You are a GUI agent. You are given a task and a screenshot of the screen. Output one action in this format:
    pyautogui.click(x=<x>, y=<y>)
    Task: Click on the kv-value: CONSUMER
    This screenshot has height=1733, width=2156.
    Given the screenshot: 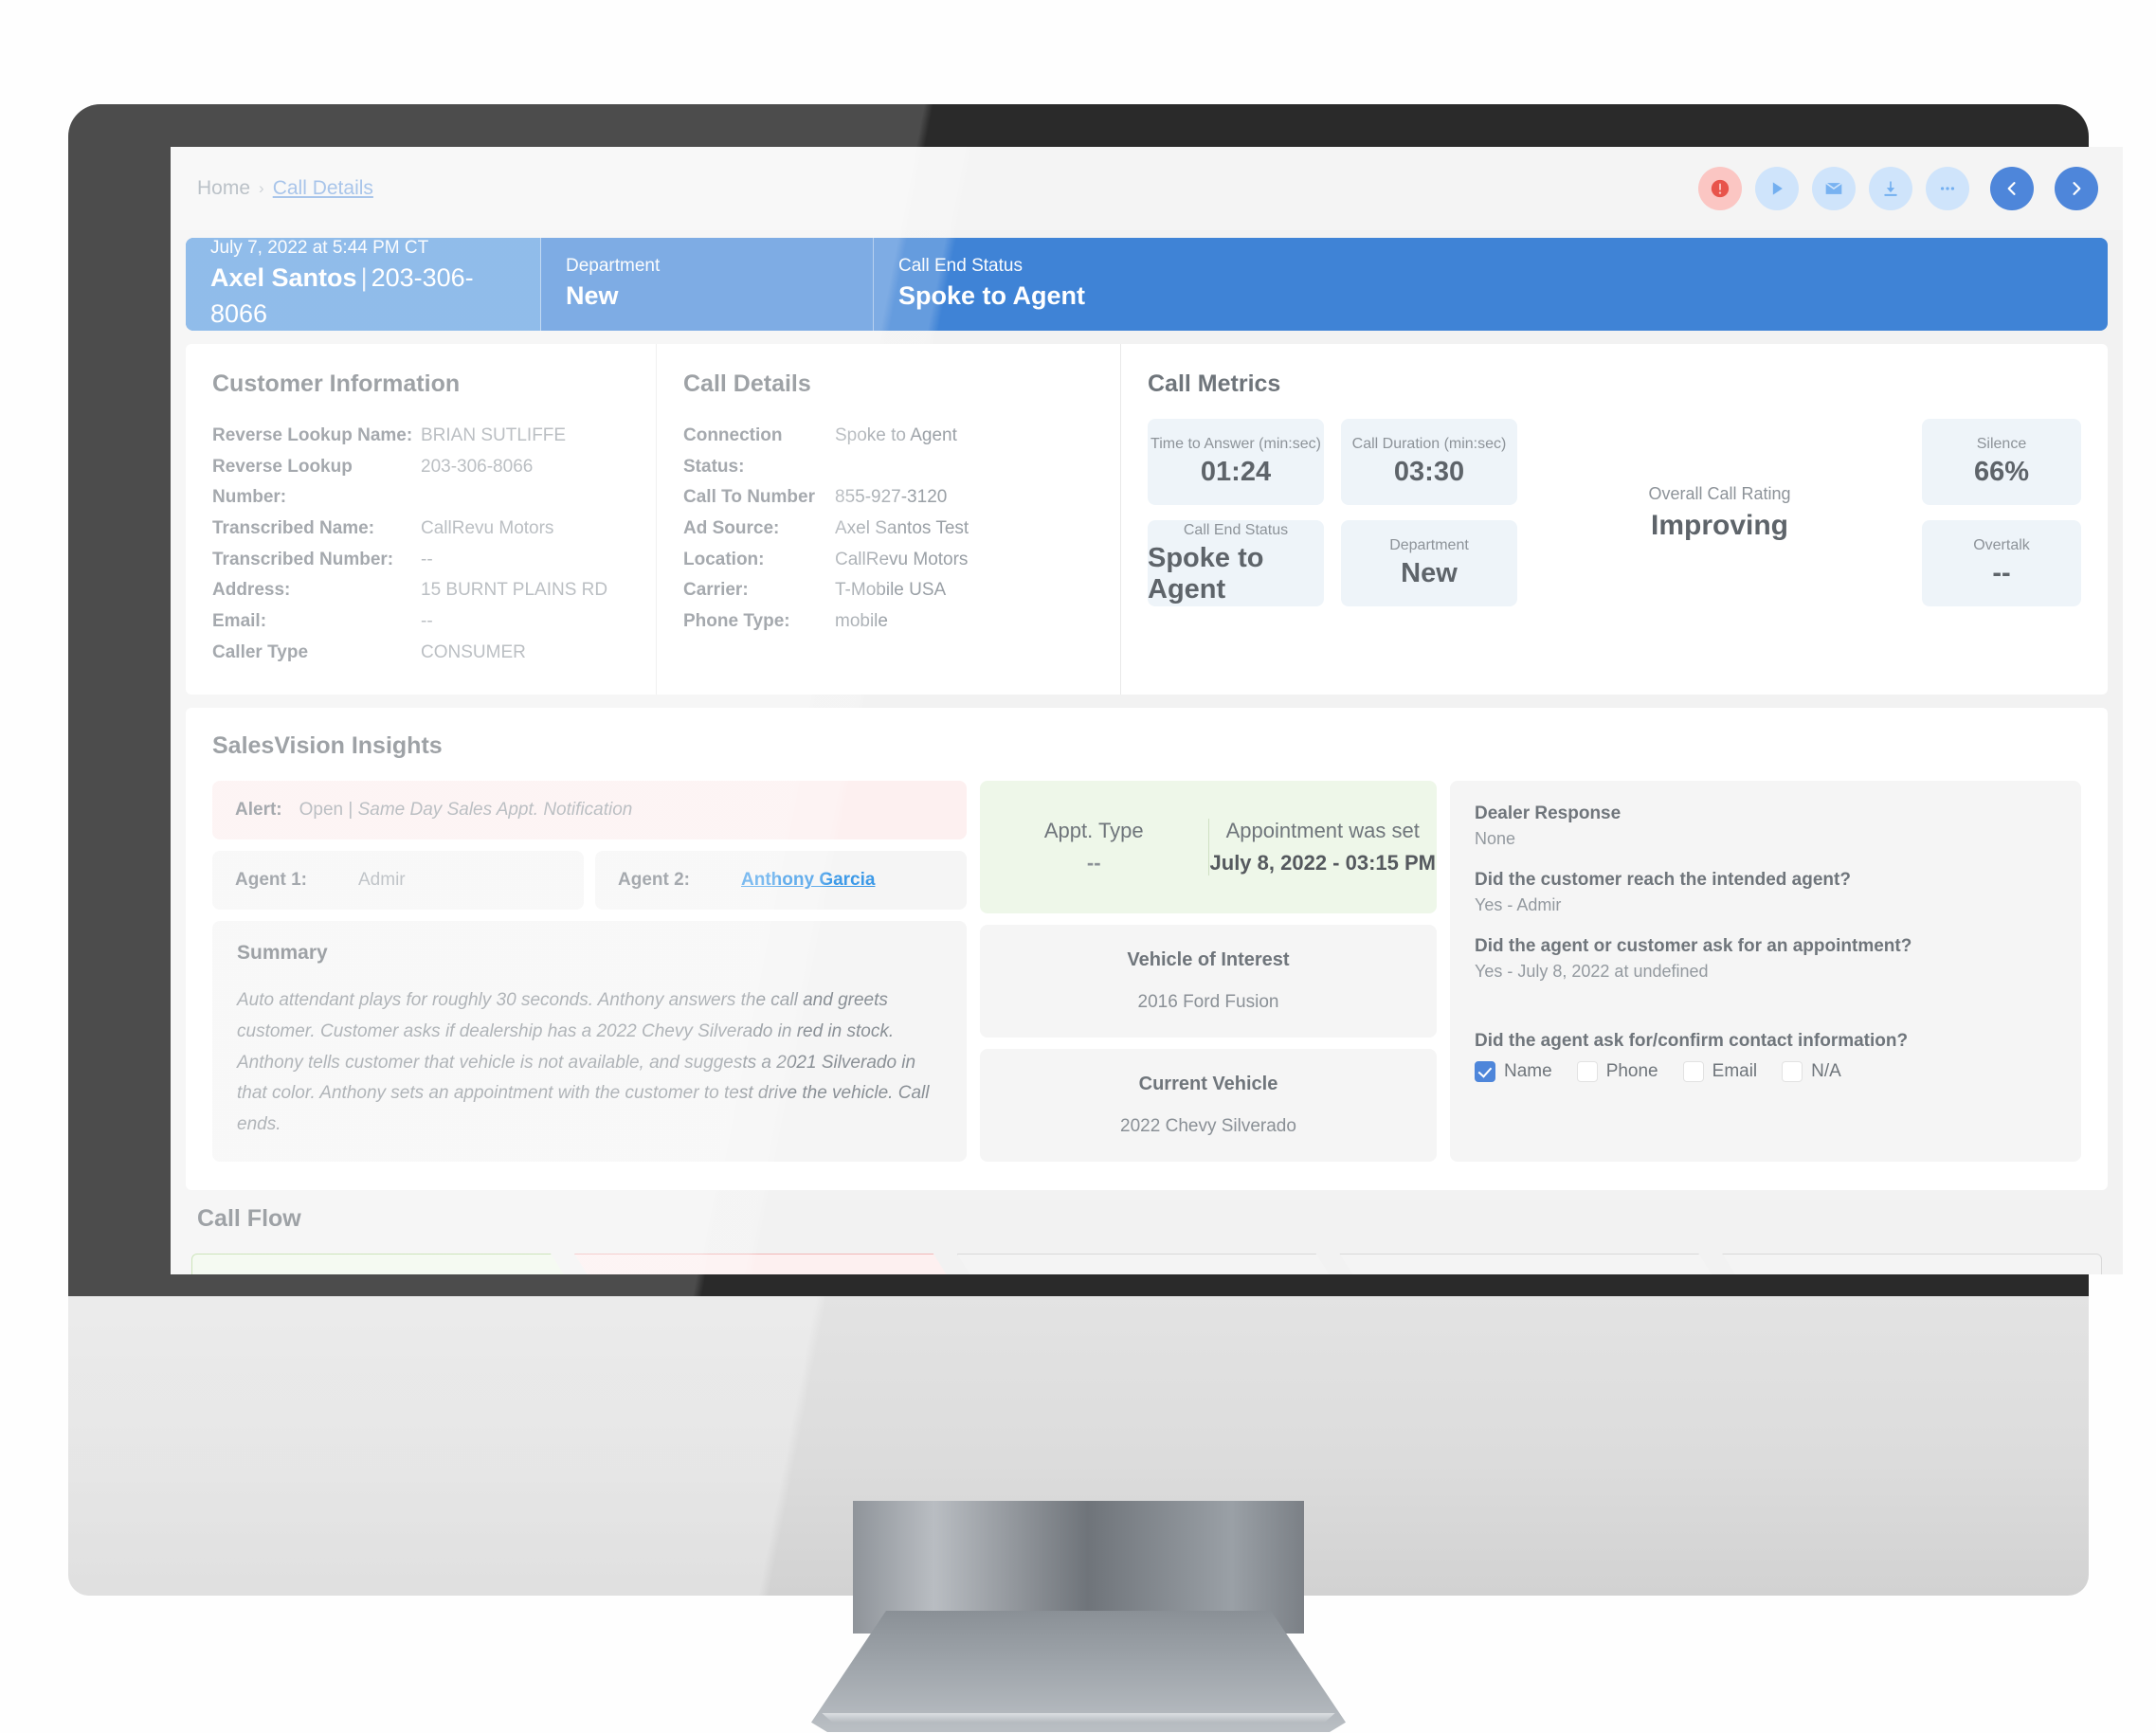 What is the action you would take?
    pyautogui.click(x=474, y=651)
    